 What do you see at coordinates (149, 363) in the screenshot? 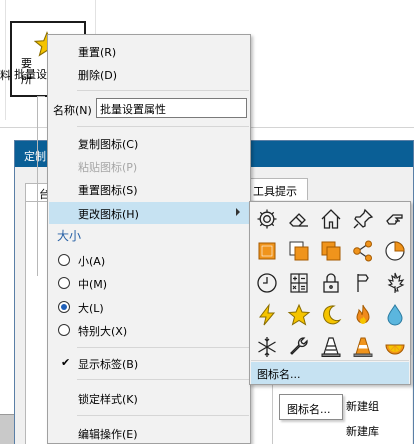
I see `menu-item-show-label: ✔ 显示标签(B)` at bounding box center [149, 363].